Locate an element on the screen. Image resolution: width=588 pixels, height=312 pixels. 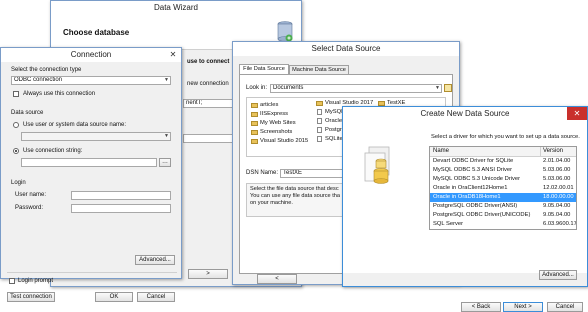
dsn-name-label: DSN Name: is located at coordinates (262, 173).